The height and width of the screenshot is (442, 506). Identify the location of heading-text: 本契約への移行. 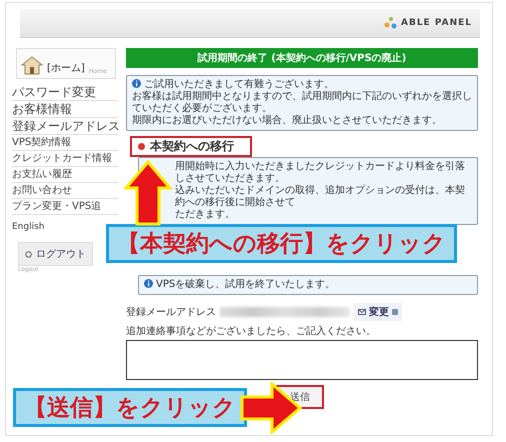
(192, 146).